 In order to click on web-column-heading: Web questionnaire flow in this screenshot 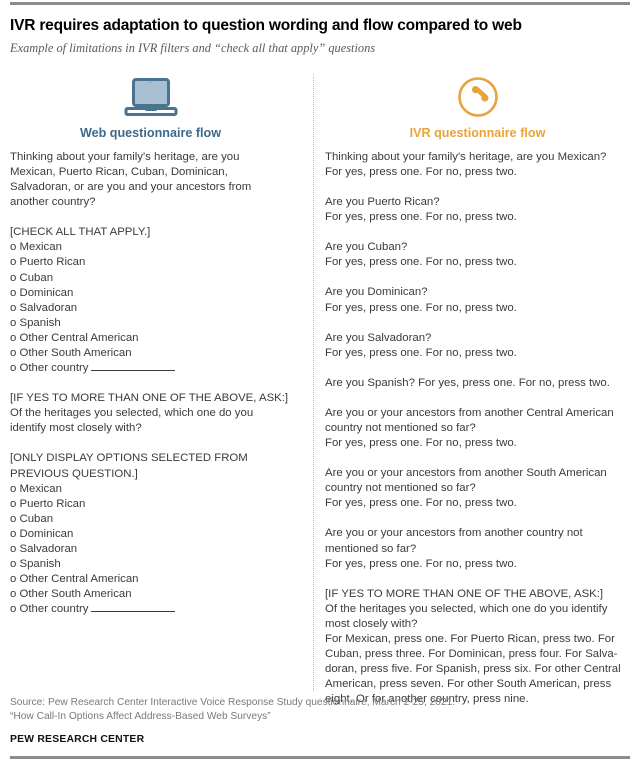, I will do `click(150, 132)`.